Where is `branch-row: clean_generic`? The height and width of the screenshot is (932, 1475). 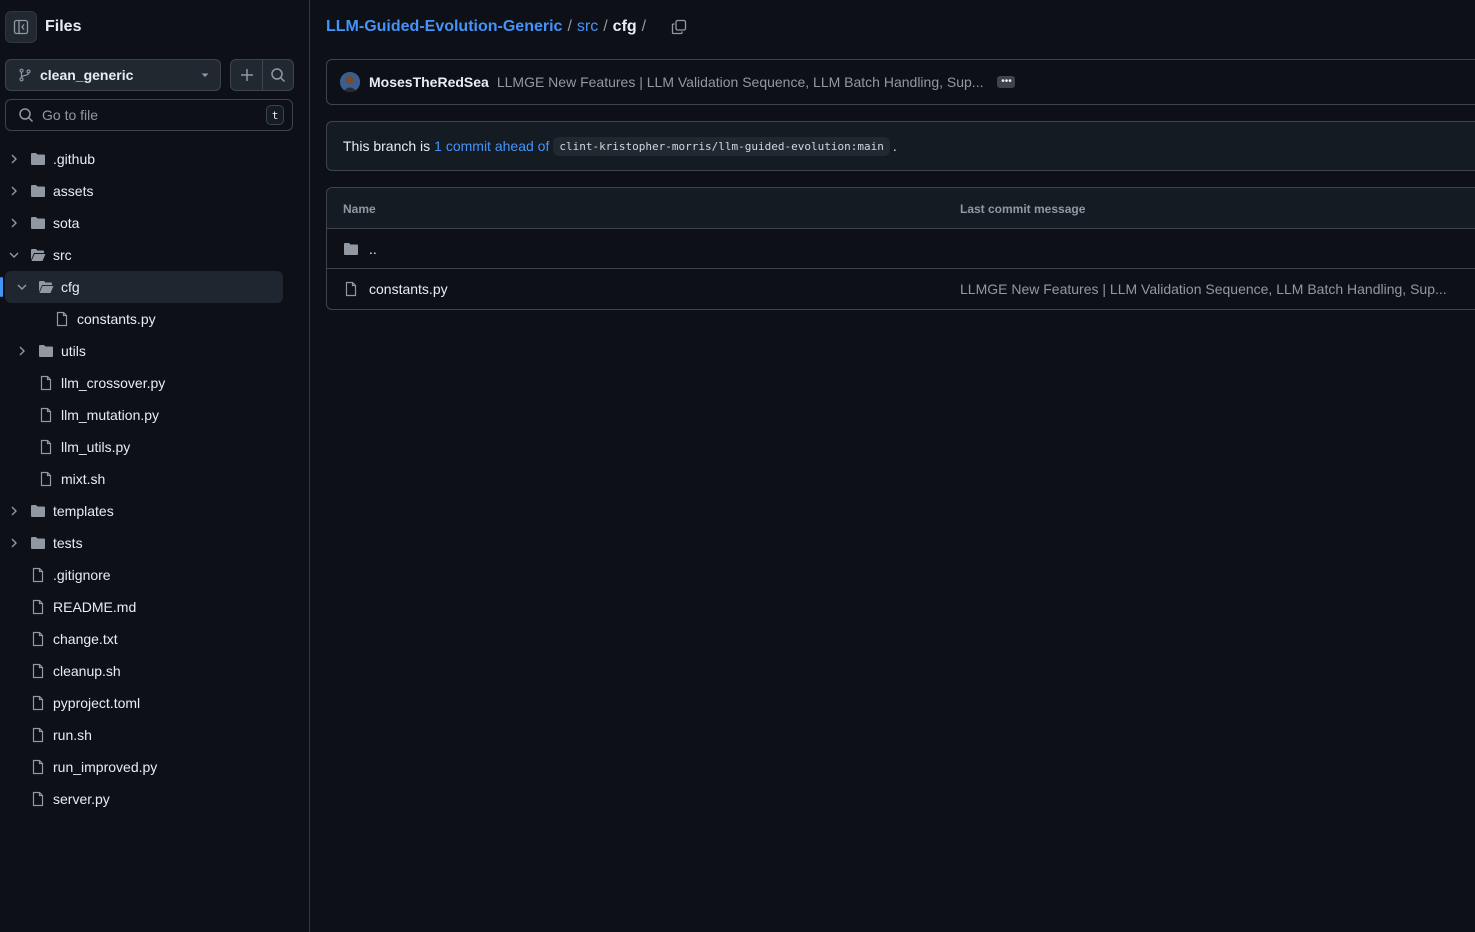 branch-row: clean_generic is located at coordinates (149, 75).